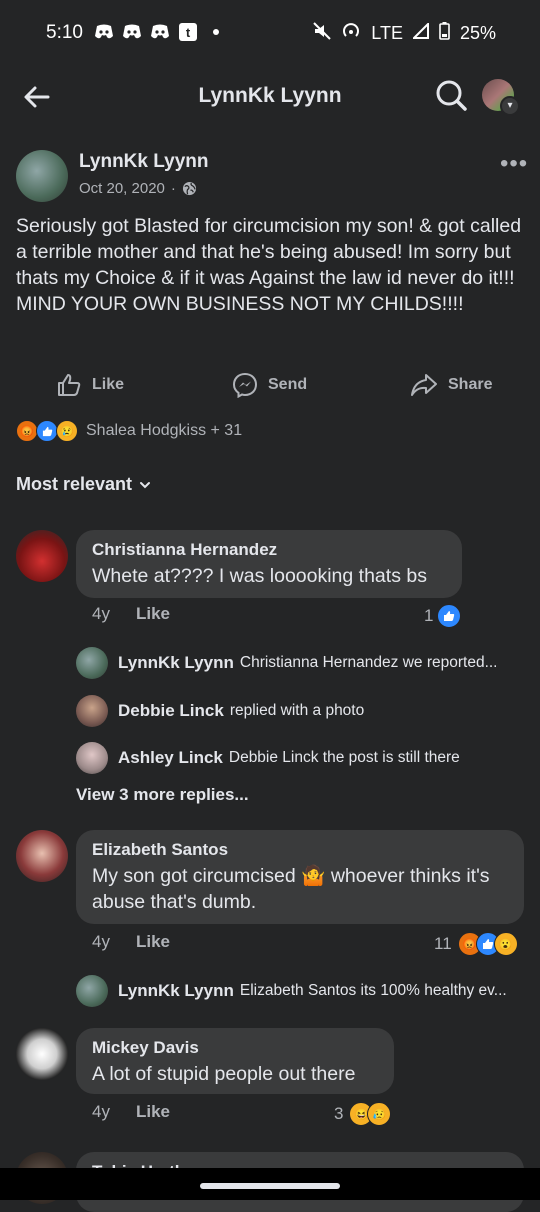 The image size is (540, 1212). I want to click on comment-reactions: 1, so click(443, 616).